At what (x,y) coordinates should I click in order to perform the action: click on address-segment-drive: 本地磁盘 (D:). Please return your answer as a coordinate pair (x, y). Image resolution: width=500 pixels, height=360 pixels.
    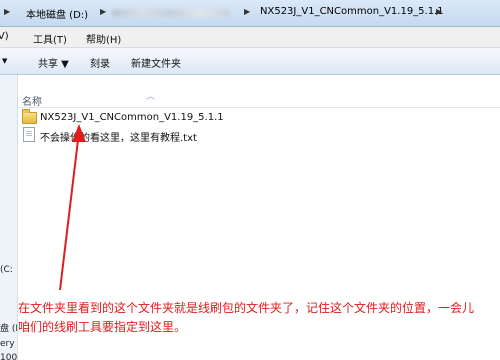
    Looking at the image, I should click on (57, 13).